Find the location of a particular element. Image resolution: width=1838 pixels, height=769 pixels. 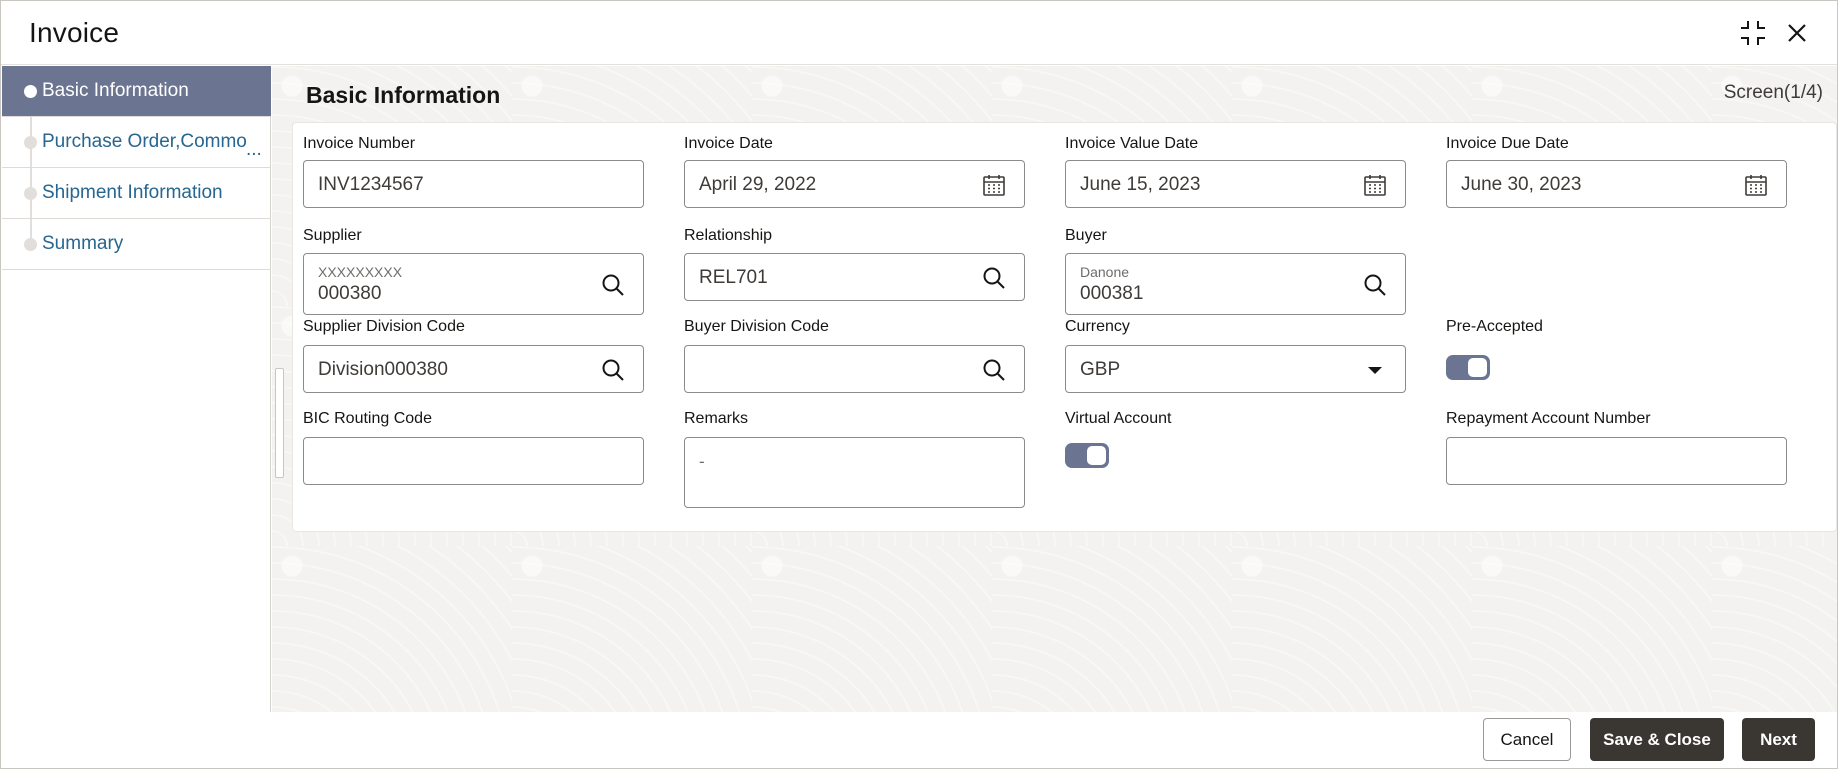

invoice-value-date-input: June 15, 2023 is located at coordinates (1235, 184).